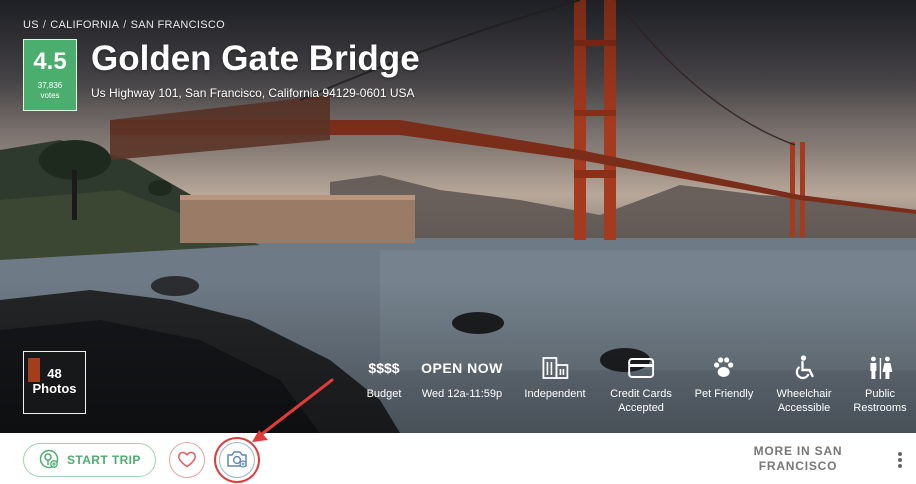 Image resolution: width=916 pixels, height=484 pixels. I want to click on feature-restrooms: Public Restrooms, so click(880, 385).